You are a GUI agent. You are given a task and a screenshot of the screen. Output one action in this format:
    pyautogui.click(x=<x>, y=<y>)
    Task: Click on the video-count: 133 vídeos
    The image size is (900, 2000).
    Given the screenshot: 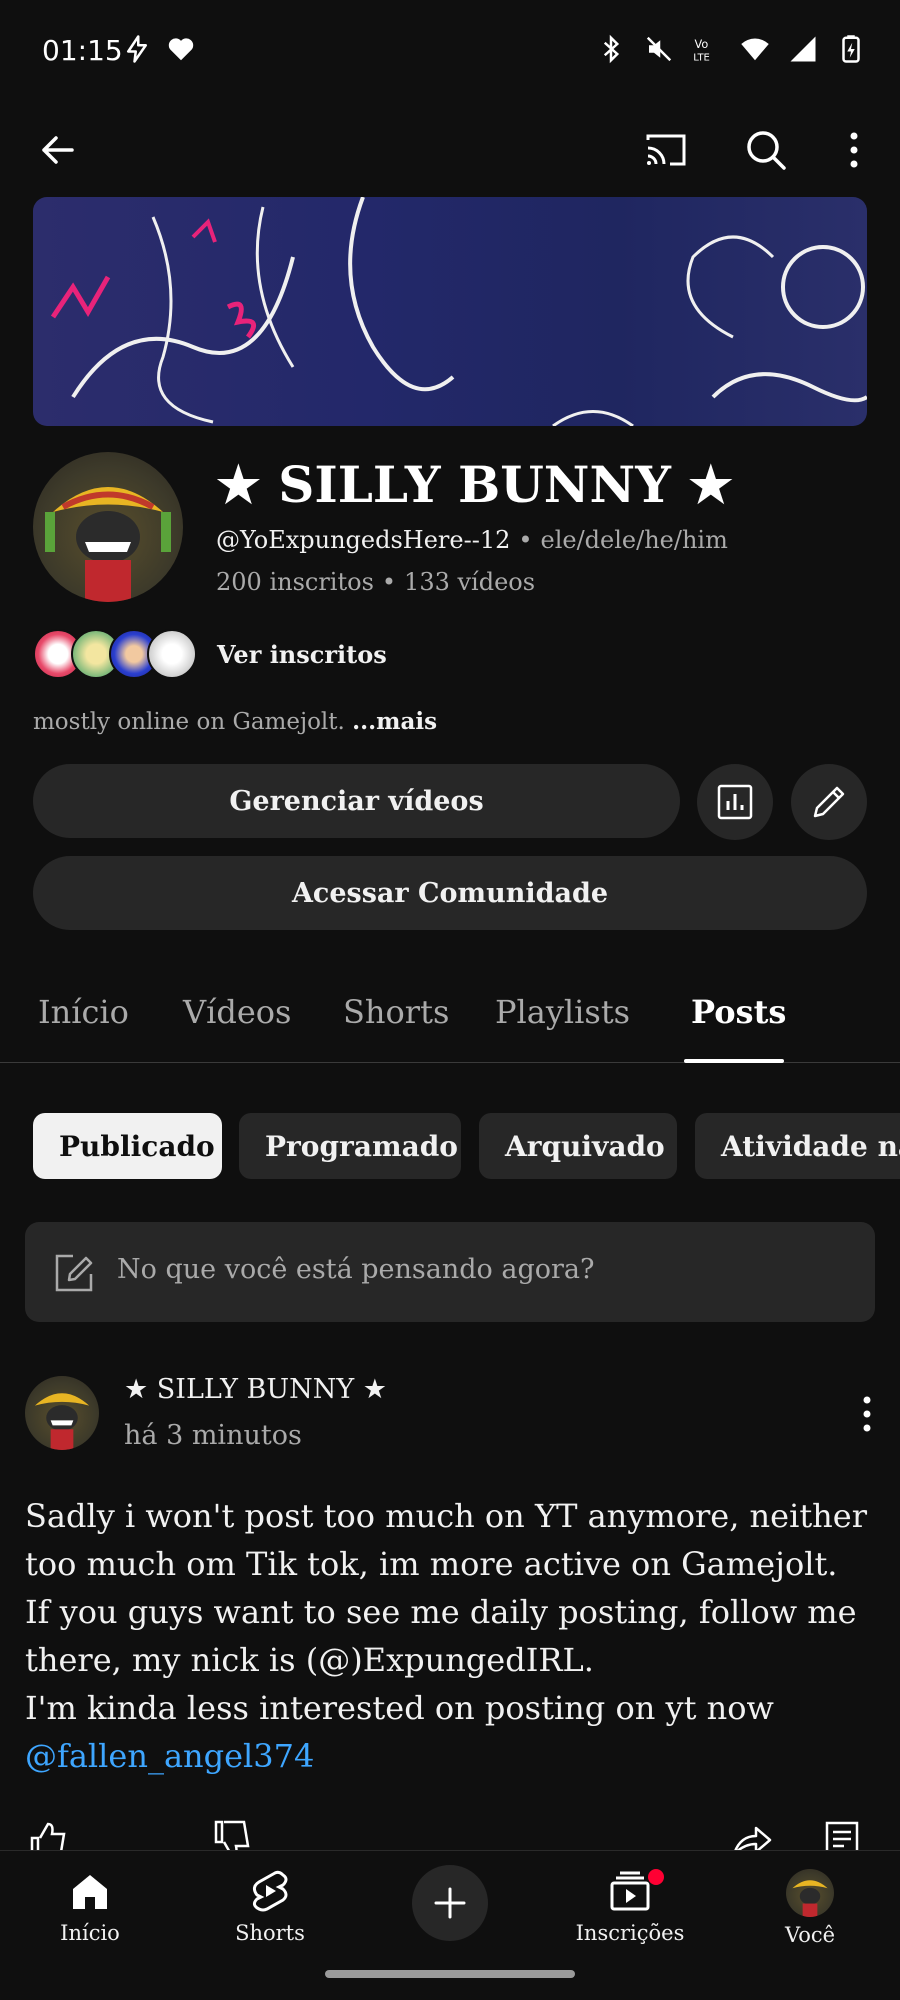 What is the action you would take?
    pyautogui.click(x=470, y=582)
    